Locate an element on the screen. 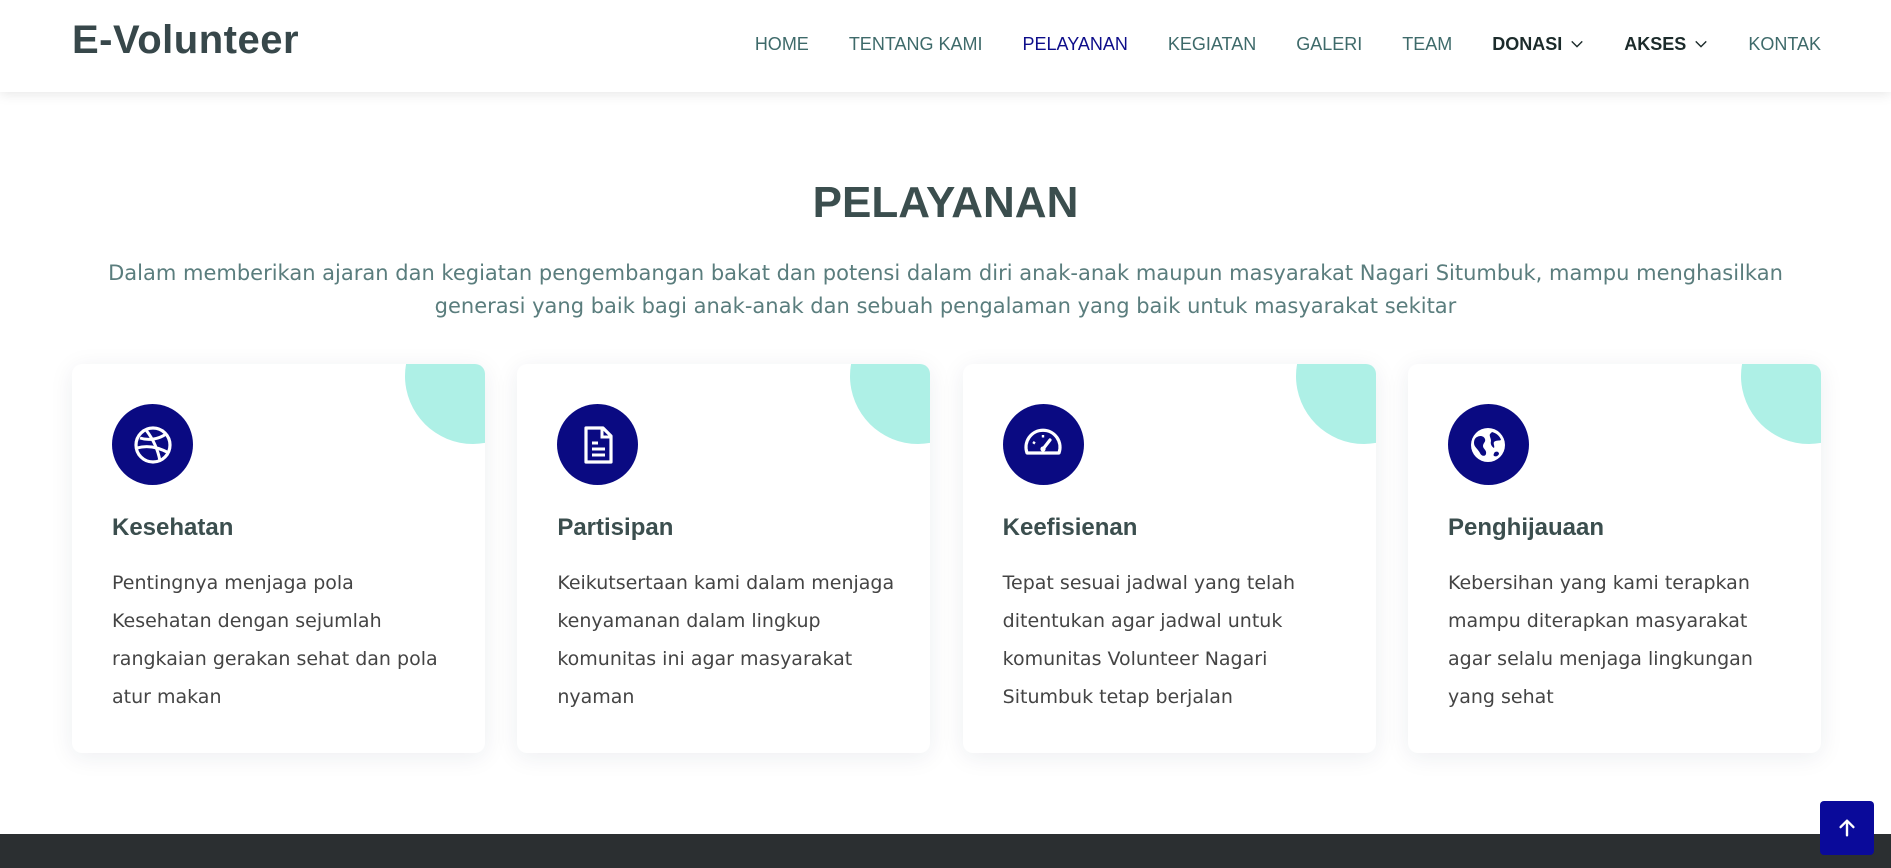 This screenshot has height=868, width=1891. nav-item-team: TEAM is located at coordinates (1427, 44).